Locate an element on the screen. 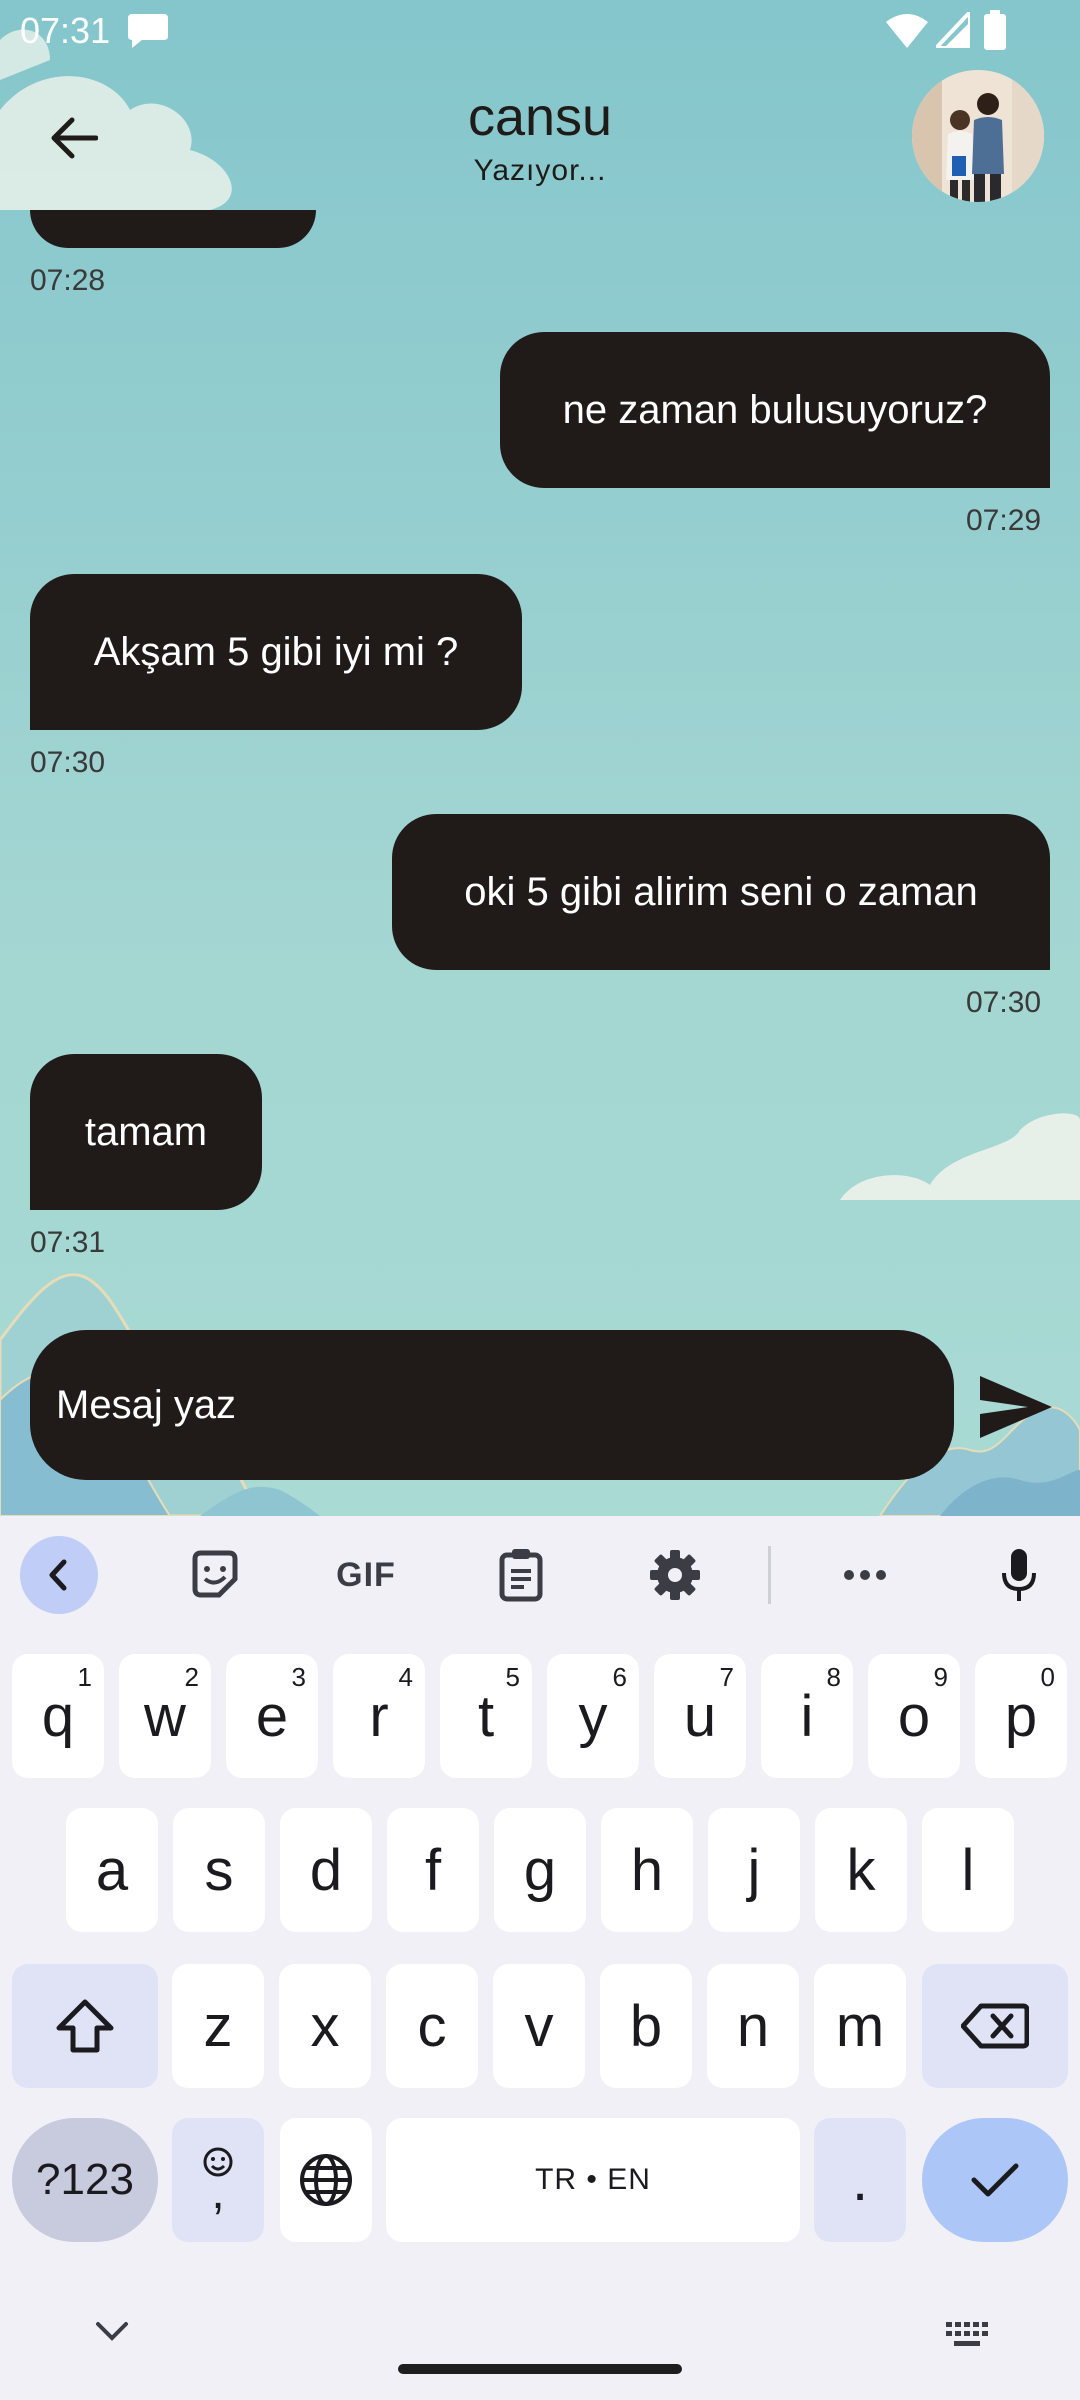 The width and height of the screenshot is (1080, 2400). key-hint: 5 is located at coordinates (512, 1677).